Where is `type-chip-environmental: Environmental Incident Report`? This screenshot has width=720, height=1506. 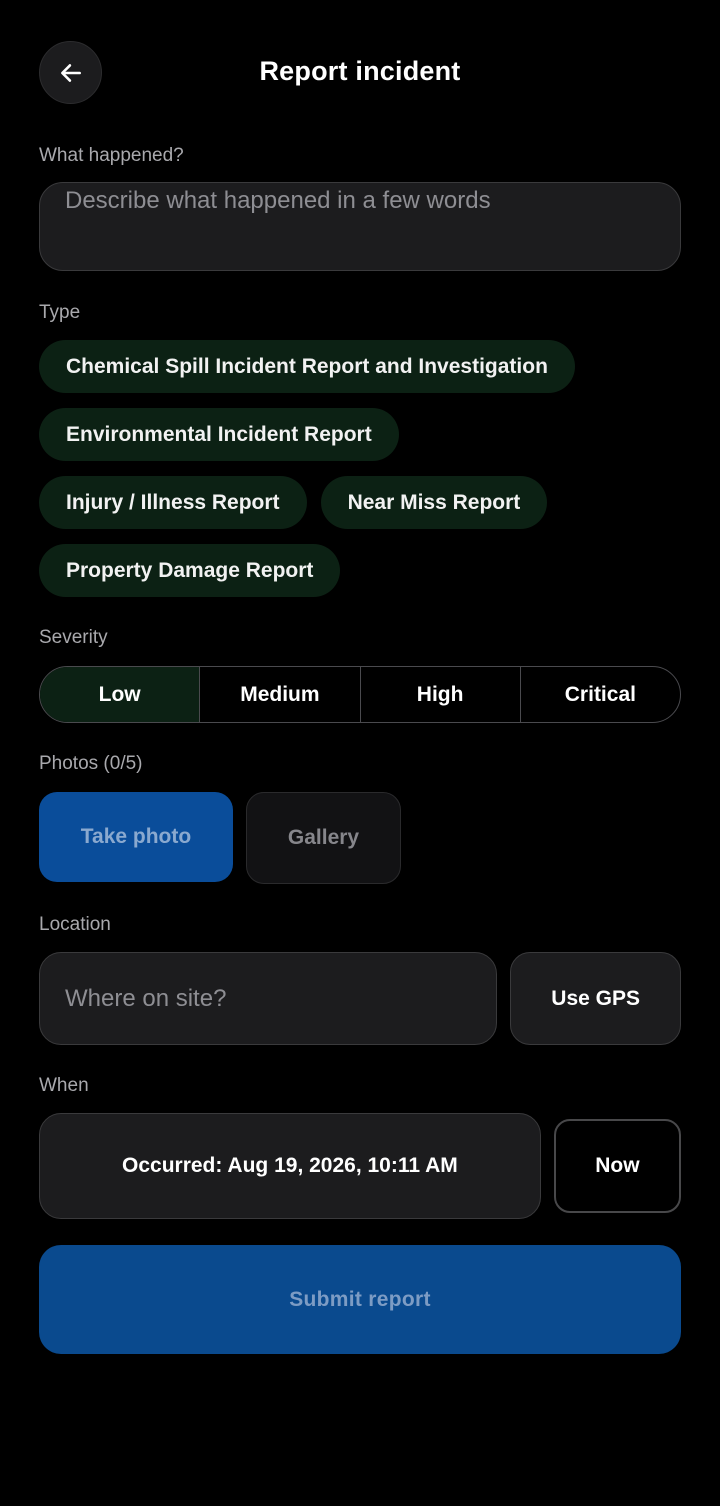 type-chip-environmental: Environmental Incident Report is located at coordinates (219, 434).